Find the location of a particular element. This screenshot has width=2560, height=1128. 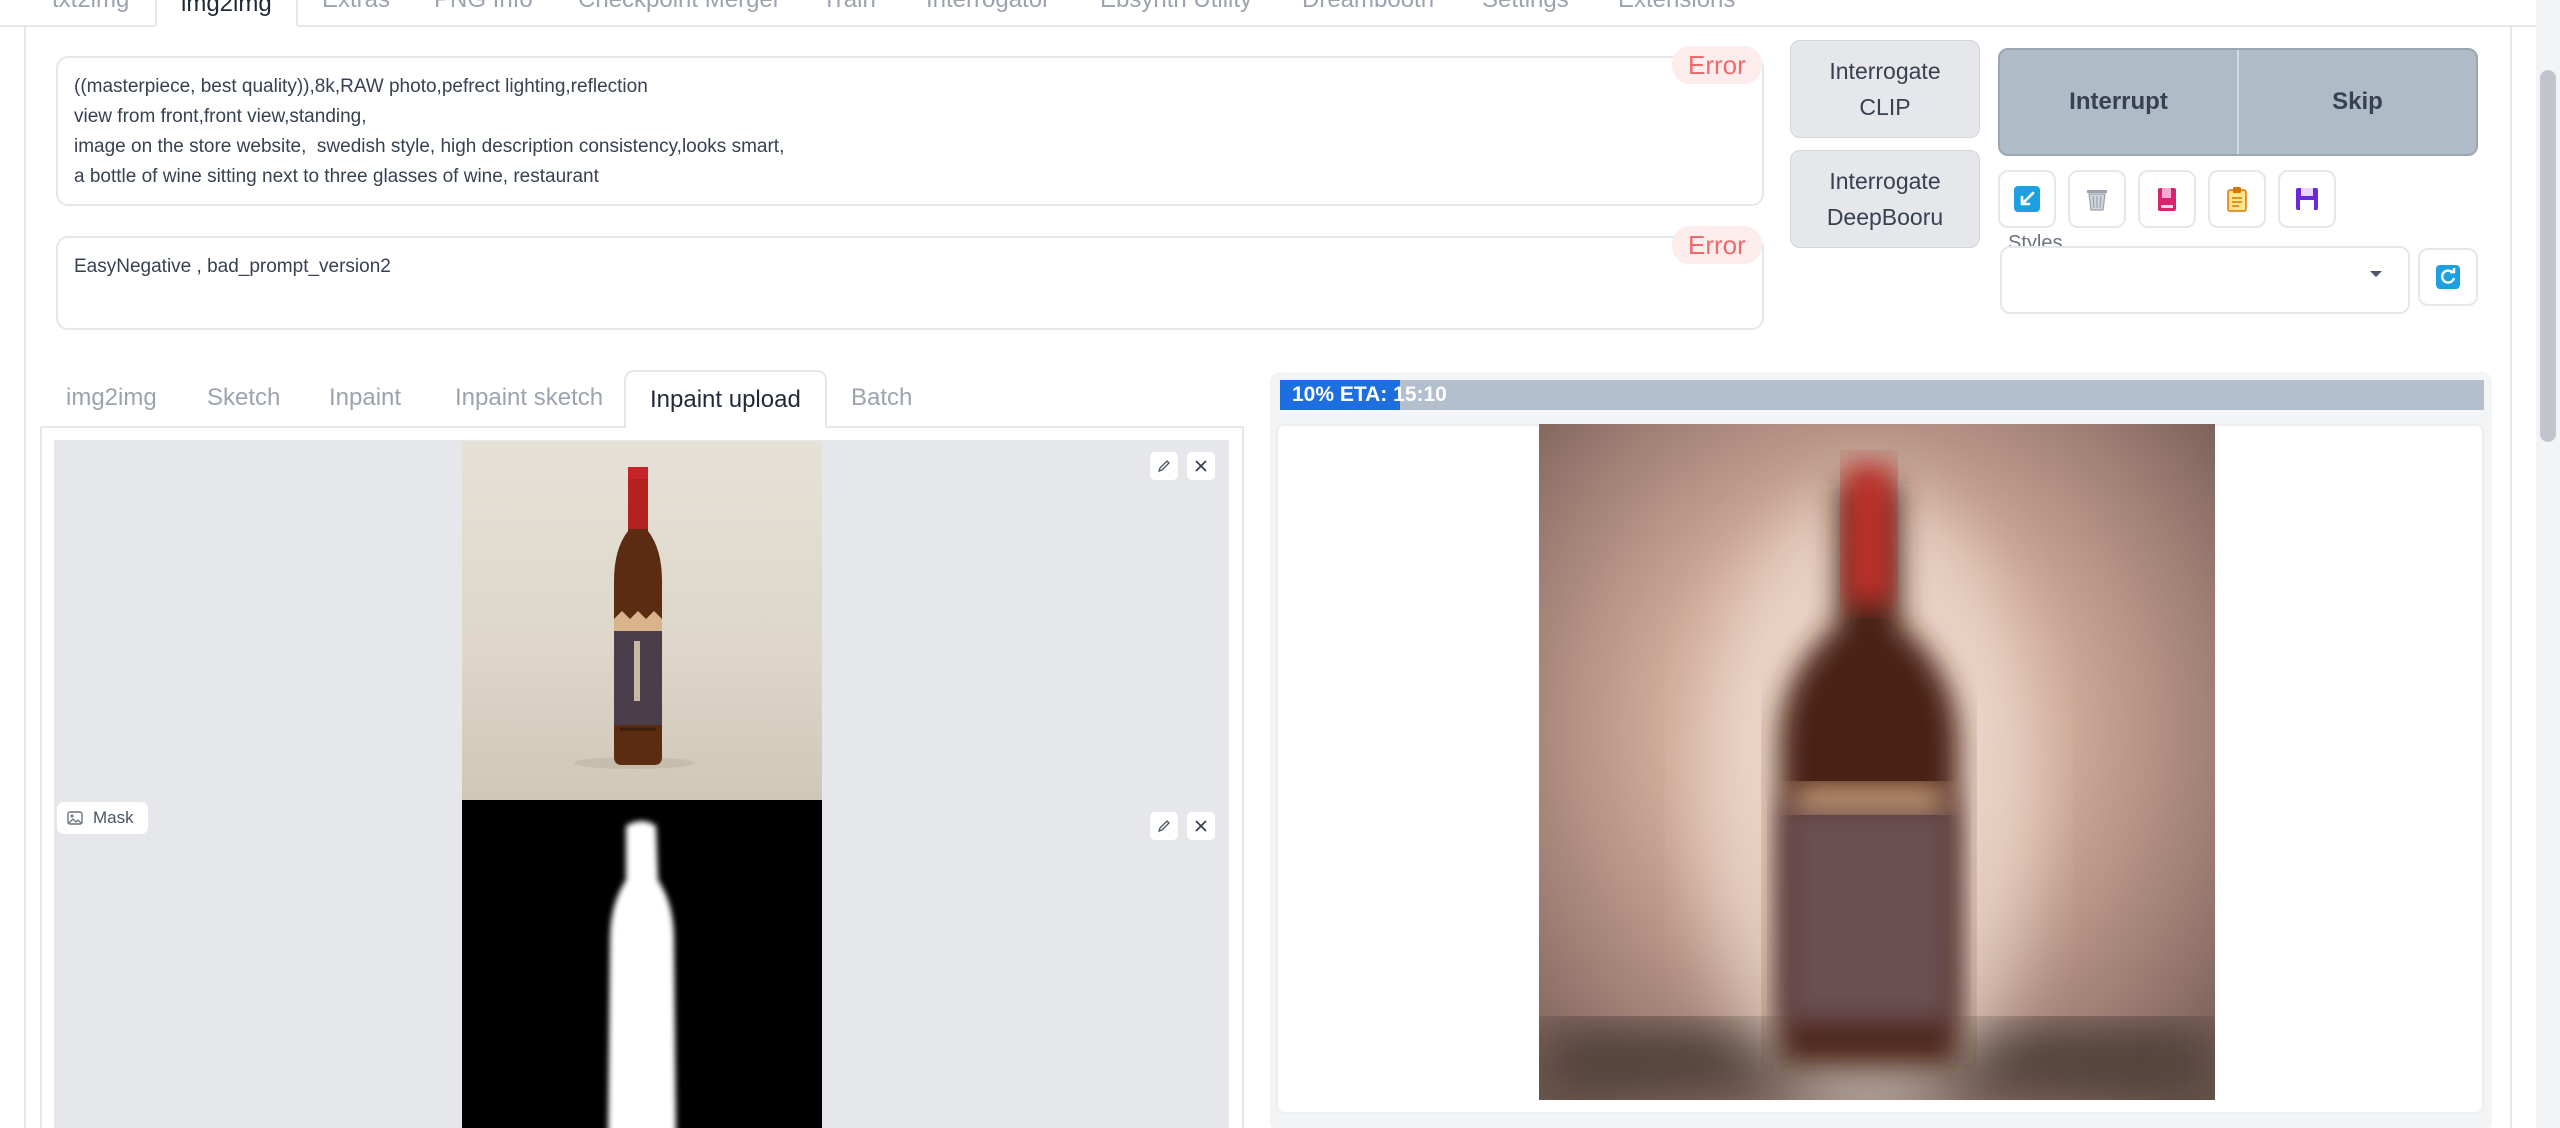

prompt-line: view from front,front view,standing, is located at coordinates (220, 116).